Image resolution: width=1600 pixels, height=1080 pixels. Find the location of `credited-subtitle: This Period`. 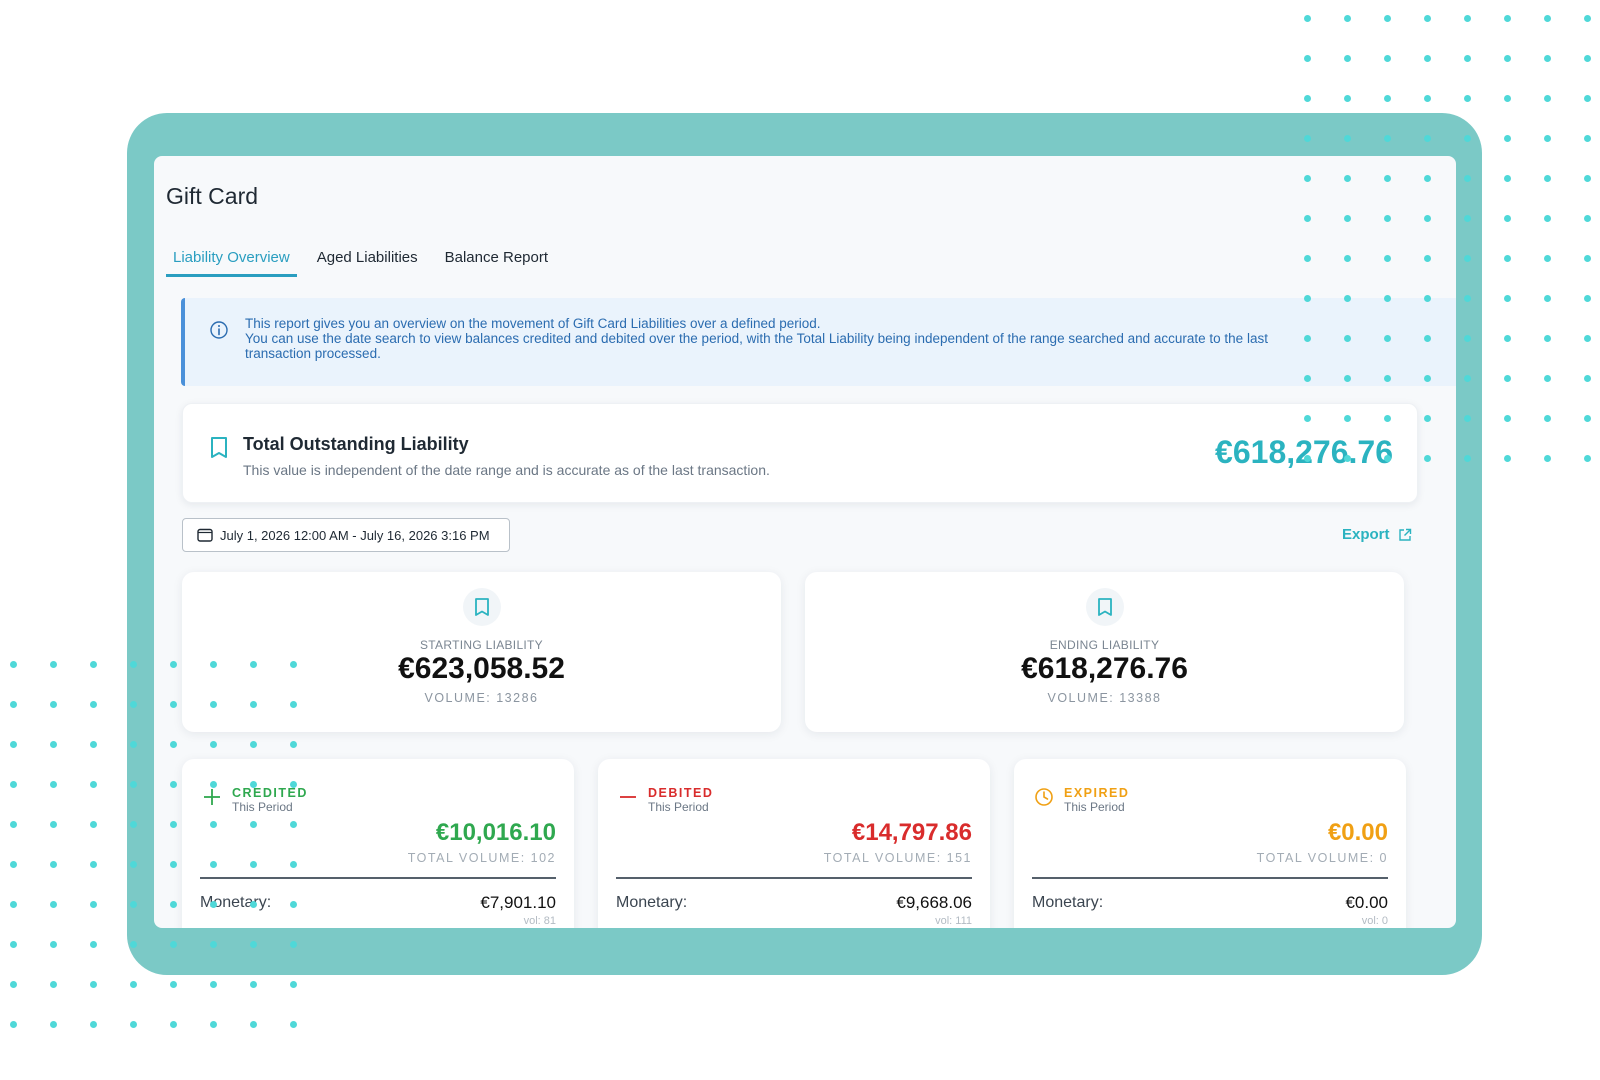

credited-subtitle: This Period is located at coordinates (262, 807).